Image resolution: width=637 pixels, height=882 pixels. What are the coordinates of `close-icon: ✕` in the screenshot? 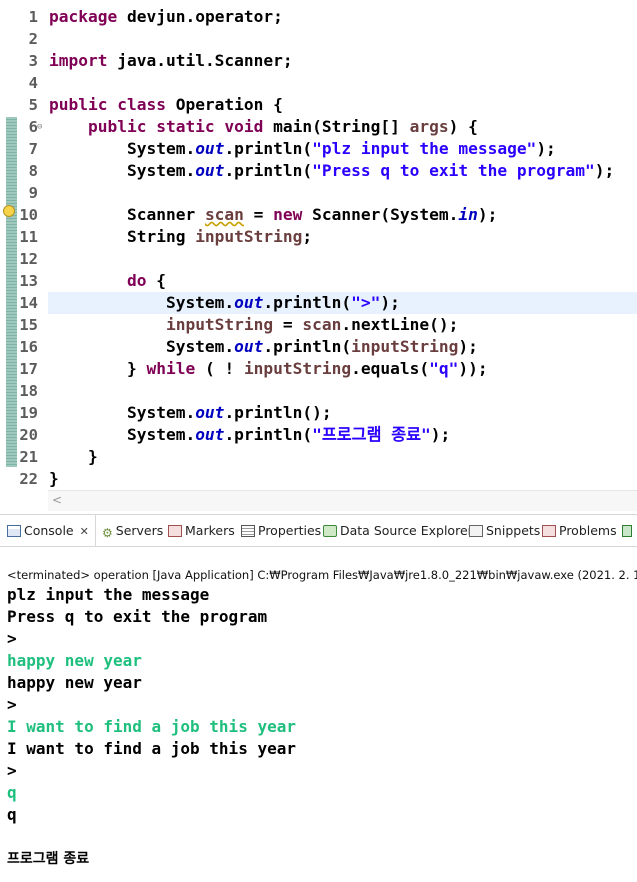 It's located at (84, 531).